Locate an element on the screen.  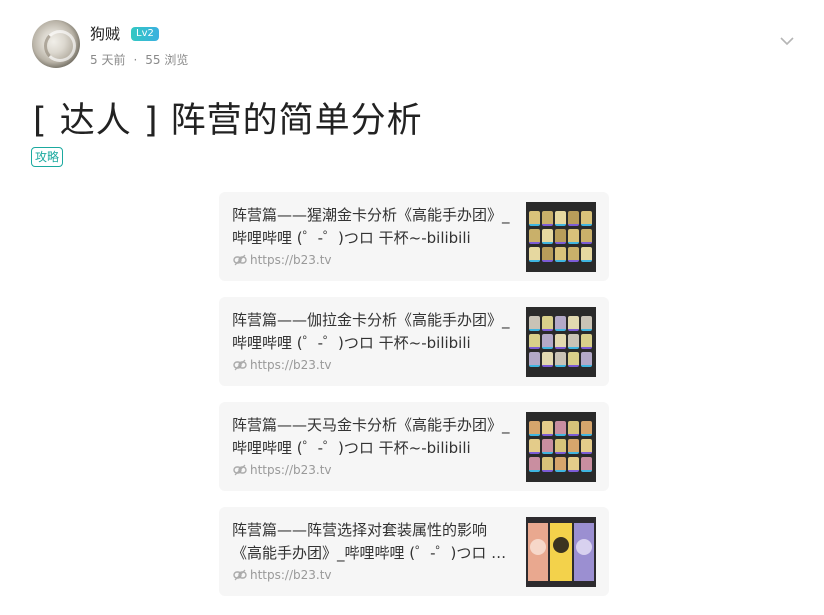
post-meta: 5 天前 · 55 浏览 is located at coordinates (139, 59).